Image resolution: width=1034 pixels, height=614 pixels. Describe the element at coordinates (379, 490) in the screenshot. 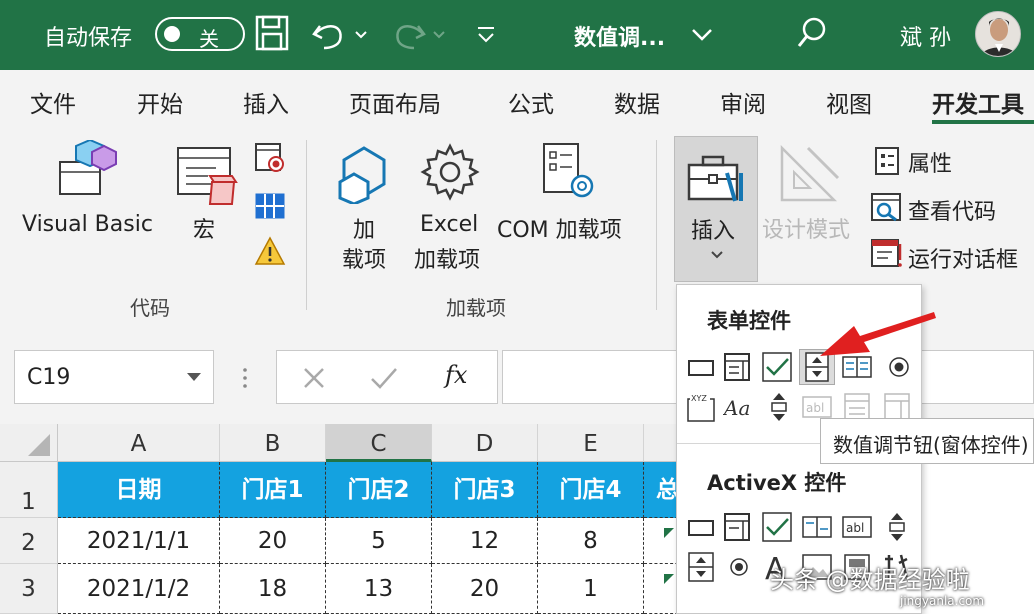

I see `table-header-cell: 门店2` at that location.